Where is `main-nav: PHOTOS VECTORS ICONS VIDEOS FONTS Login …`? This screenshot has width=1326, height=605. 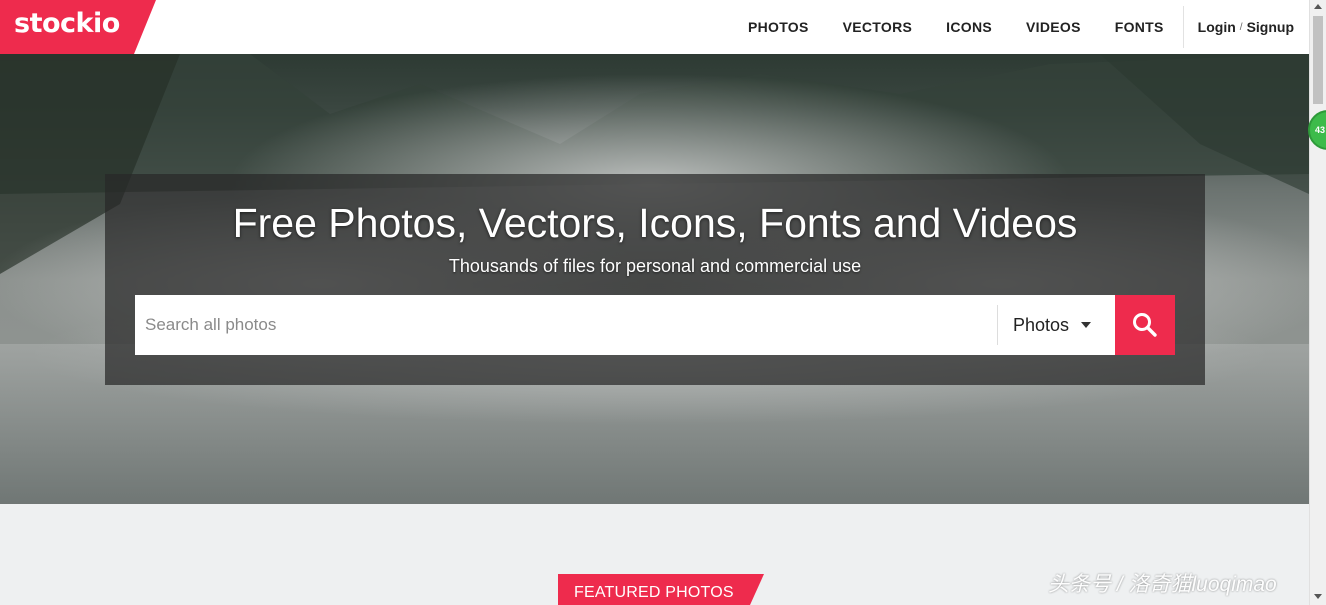
main-nav: PHOTOS VECTORS ICONS VIDEOS FONTS Login … is located at coordinates (1020, 27).